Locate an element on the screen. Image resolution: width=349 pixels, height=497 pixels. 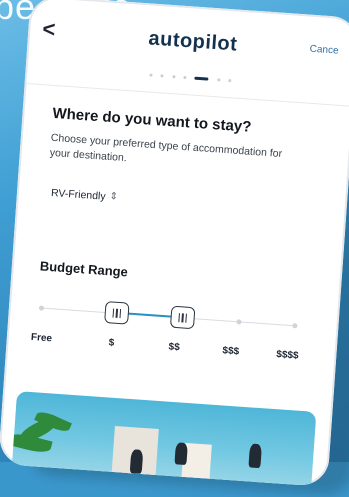
accommodation-select: RV-Friendly ⇕ is located at coordinates (85, 195).